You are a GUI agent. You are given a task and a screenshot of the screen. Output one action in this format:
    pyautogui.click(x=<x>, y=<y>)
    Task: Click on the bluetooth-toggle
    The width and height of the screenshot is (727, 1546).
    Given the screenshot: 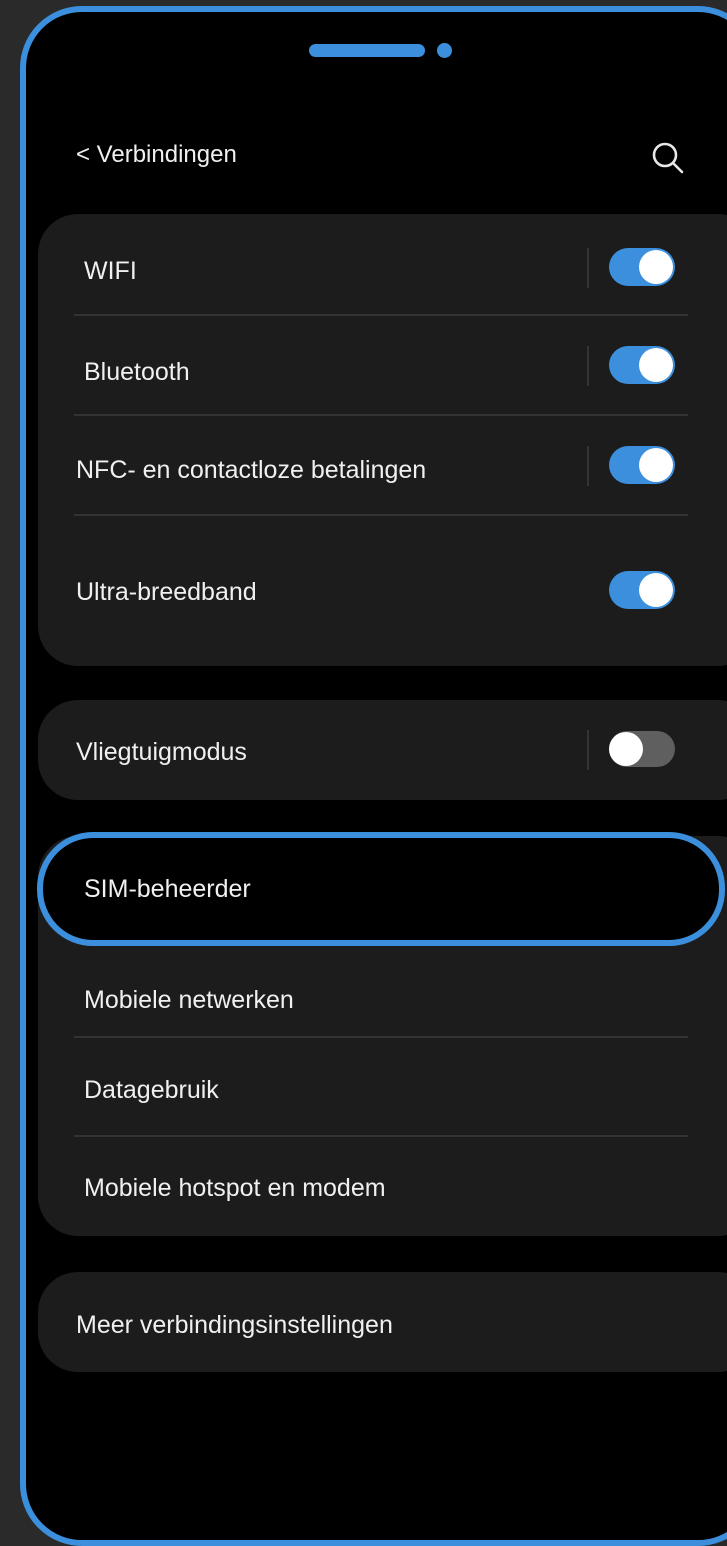 What is the action you would take?
    pyautogui.click(x=642, y=365)
    